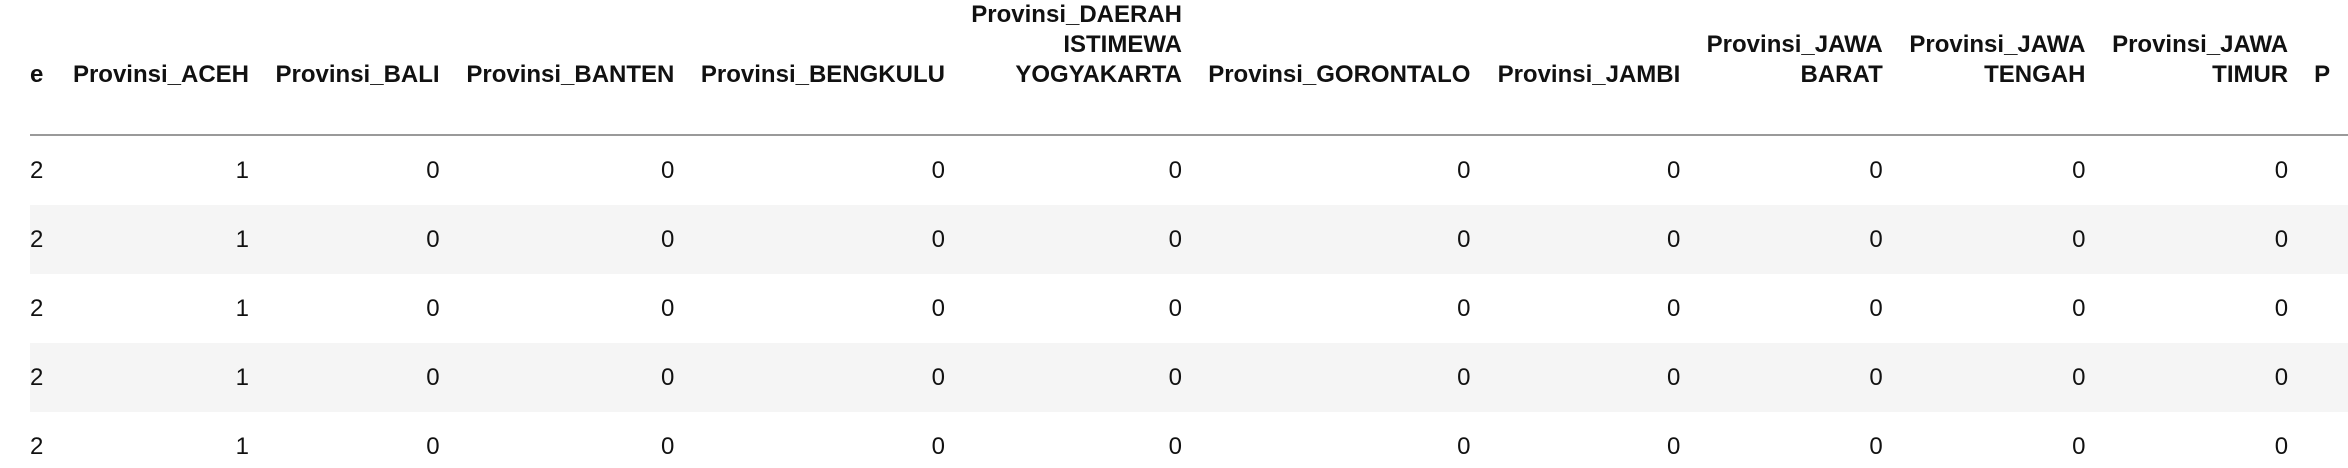 The image size is (2348, 468). Describe the element at coordinates (37, 74) in the screenshot. I see `column-header: e` at that location.